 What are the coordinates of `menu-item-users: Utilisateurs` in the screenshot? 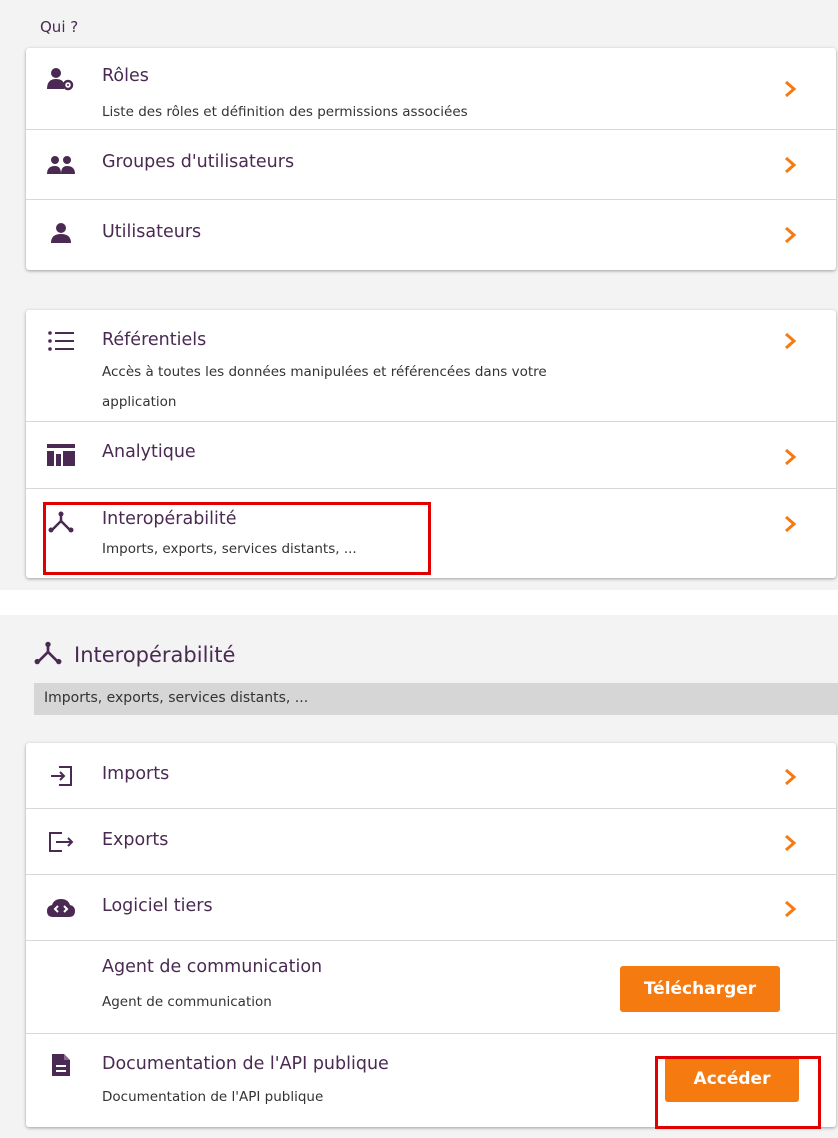 It's located at (431, 235).